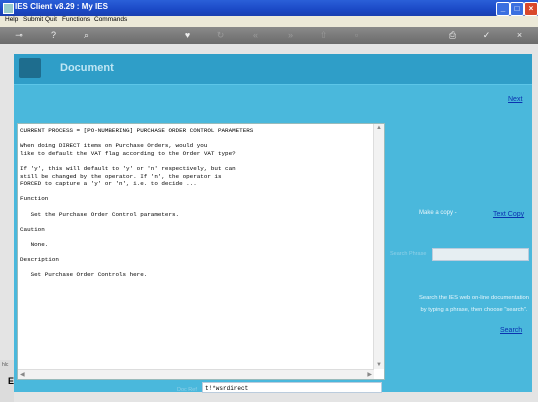  I want to click on title-bar: IES Client v8.29 : My IES _ □ ×, so click(269, 8).